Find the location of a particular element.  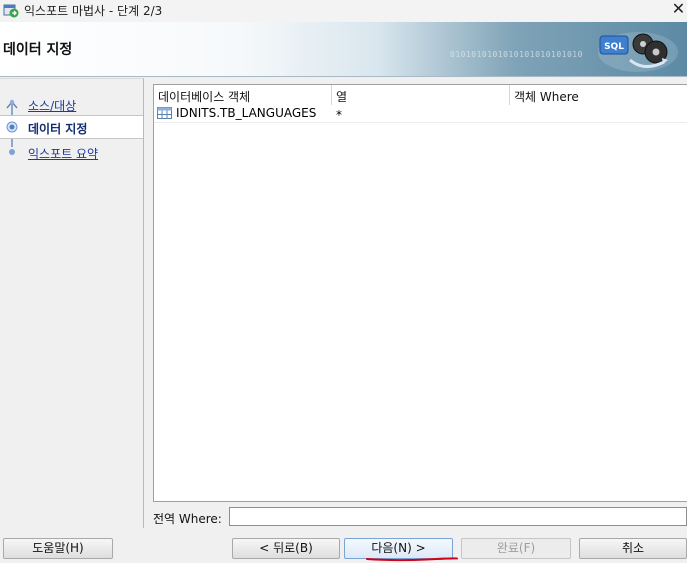

cancel-button: 취소 is located at coordinates (633, 548).